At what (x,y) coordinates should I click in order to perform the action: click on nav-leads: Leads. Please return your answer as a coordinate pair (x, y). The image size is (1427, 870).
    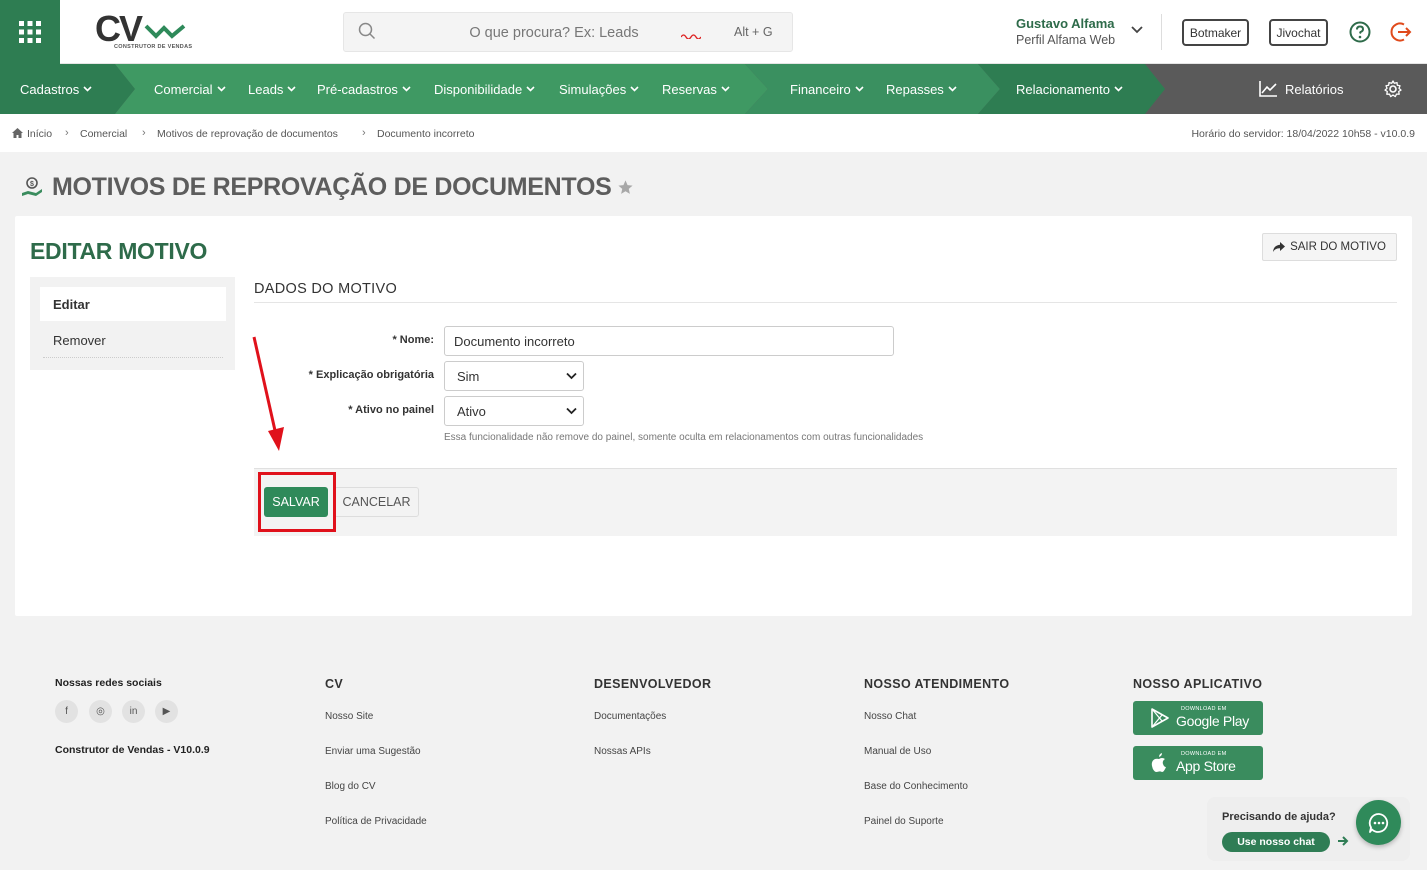
    Looking at the image, I should click on (272, 89).